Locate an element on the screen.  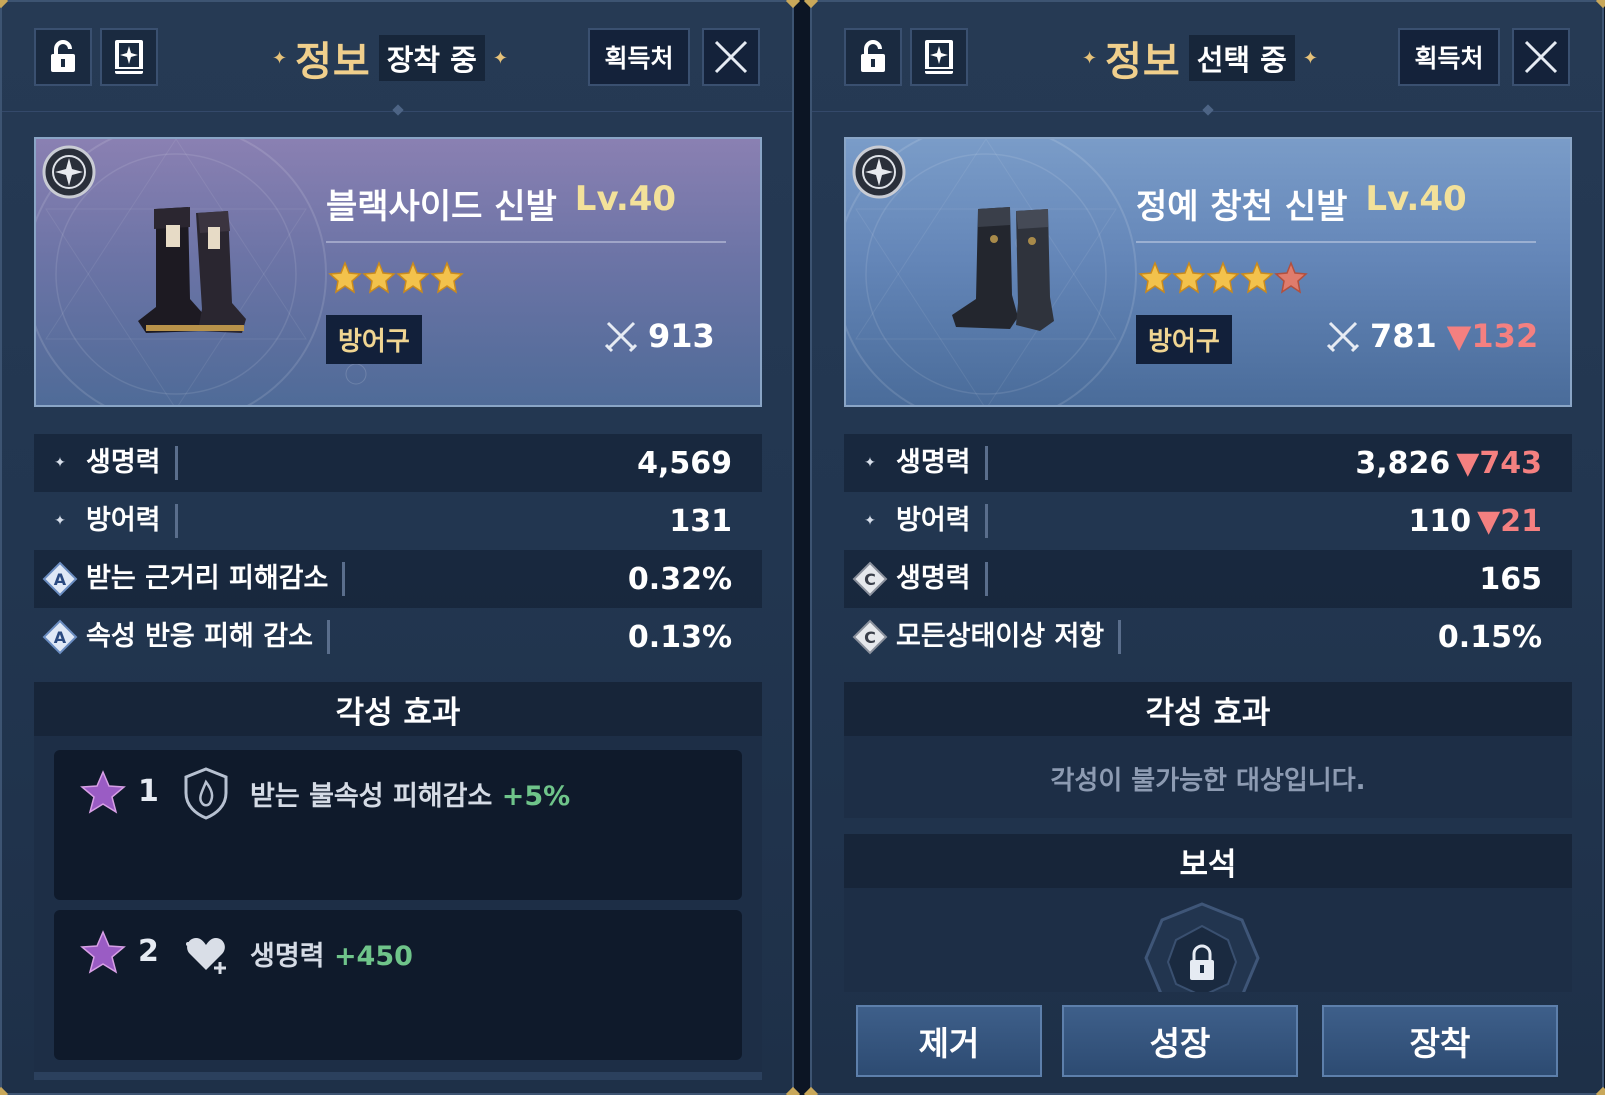
awakening-effect-text: 받는 불속성 피해감소 +5% is located at coordinates (410, 793).